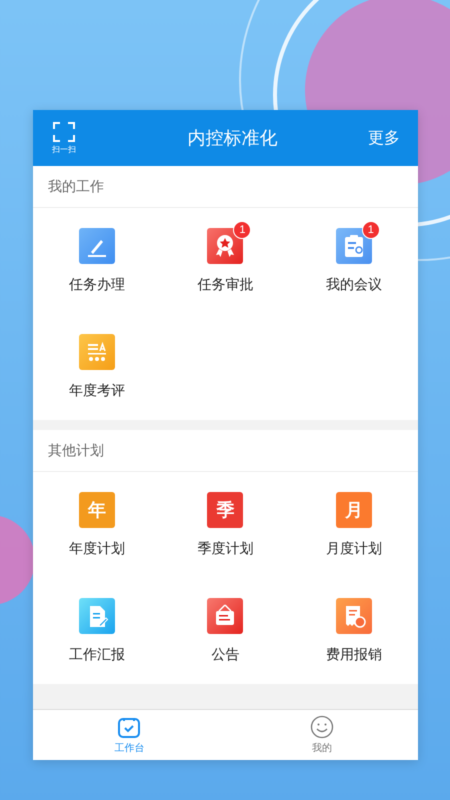 This screenshot has width=450, height=800. I want to click on tile-glyph: 季, so click(225, 510).